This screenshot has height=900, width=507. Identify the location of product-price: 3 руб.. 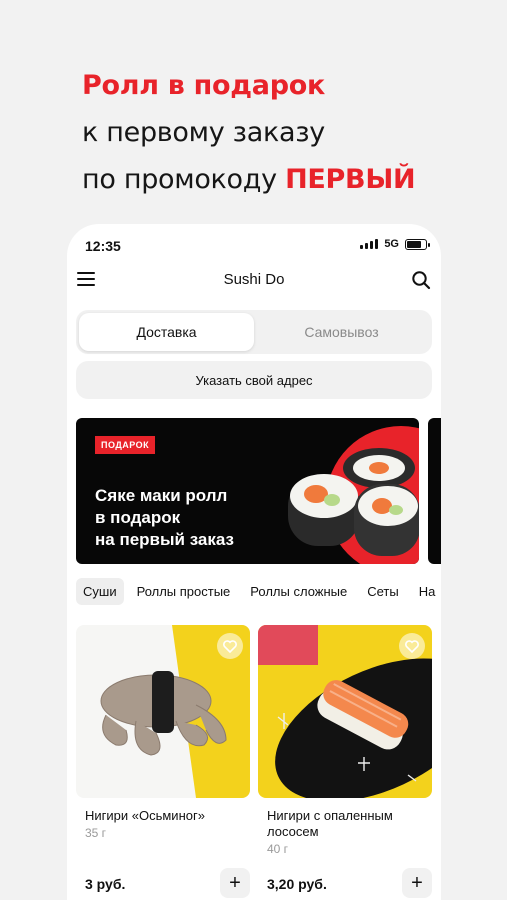
(105, 884).